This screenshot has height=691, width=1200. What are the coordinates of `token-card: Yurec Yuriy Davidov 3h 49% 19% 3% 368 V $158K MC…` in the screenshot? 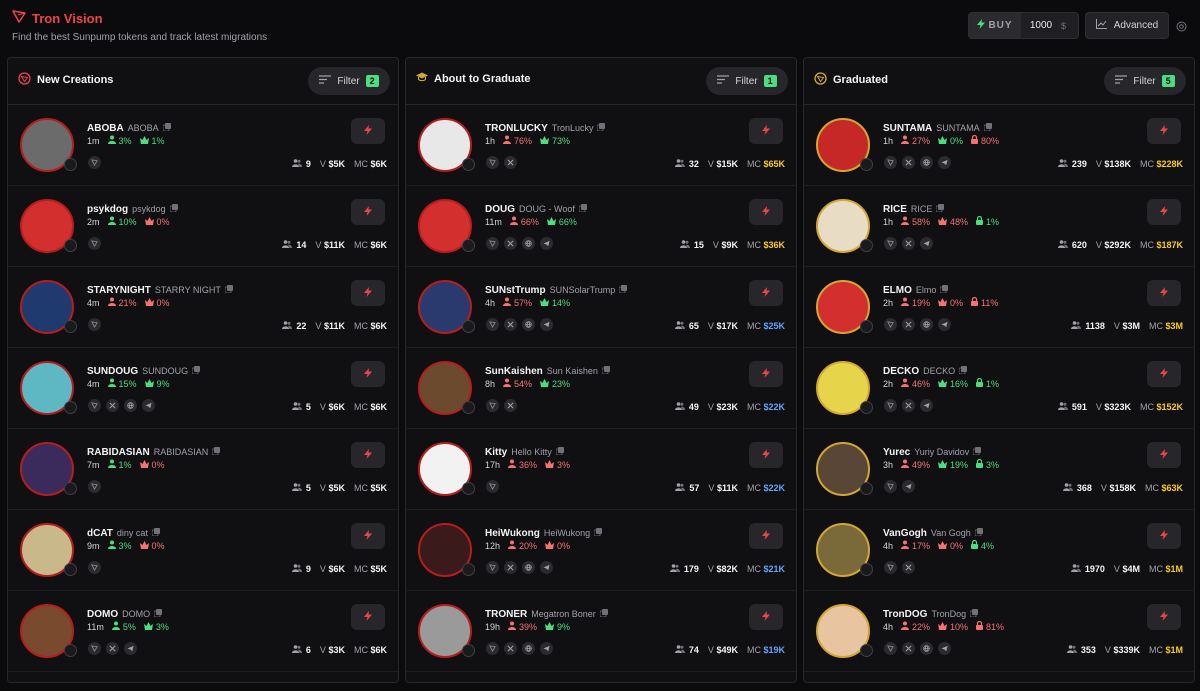 It's located at (999, 469).